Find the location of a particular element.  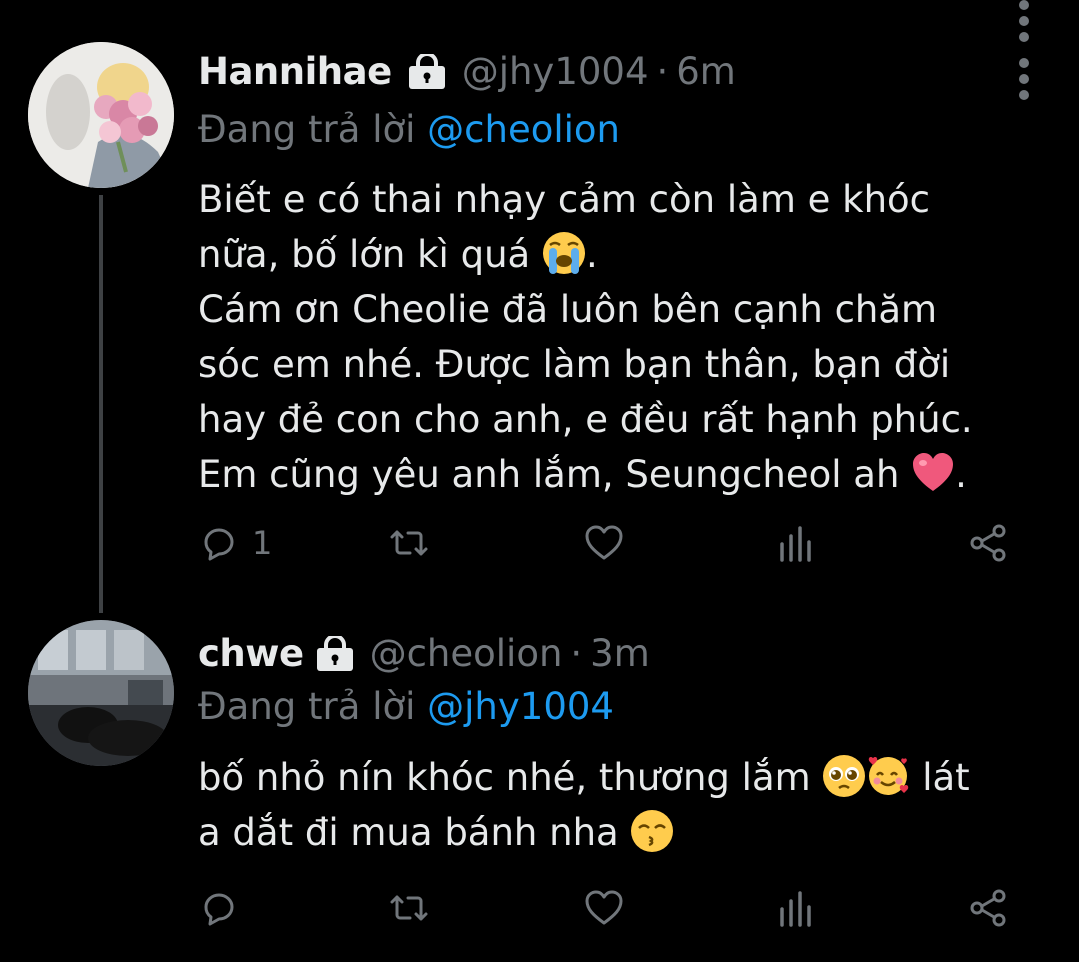

pleading-face-icon is located at coordinates (844, 776).